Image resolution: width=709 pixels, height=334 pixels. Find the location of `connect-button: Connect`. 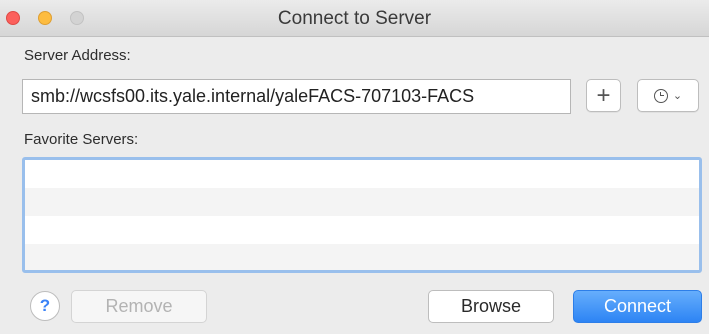

connect-button: Connect is located at coordinates (637, 306).